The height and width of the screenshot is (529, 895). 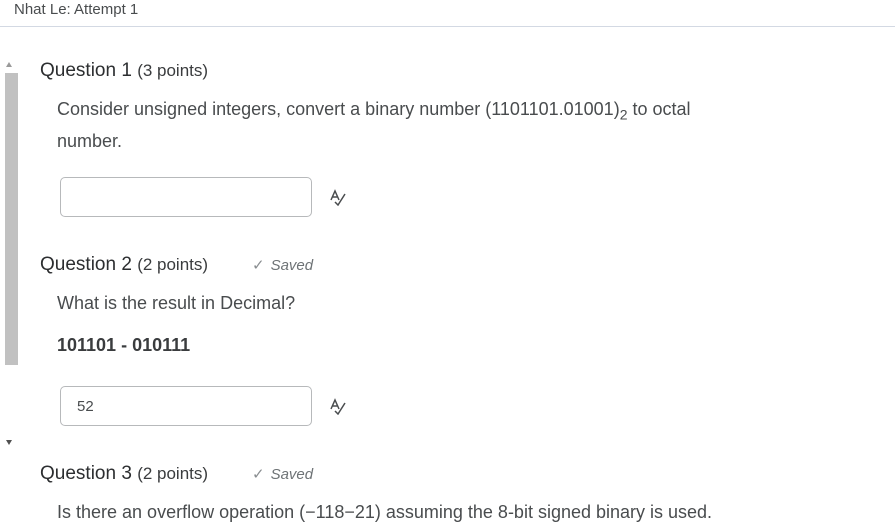 I want to click on question-2-saved-status: ✓ Saved, so click(x=282, y=265).